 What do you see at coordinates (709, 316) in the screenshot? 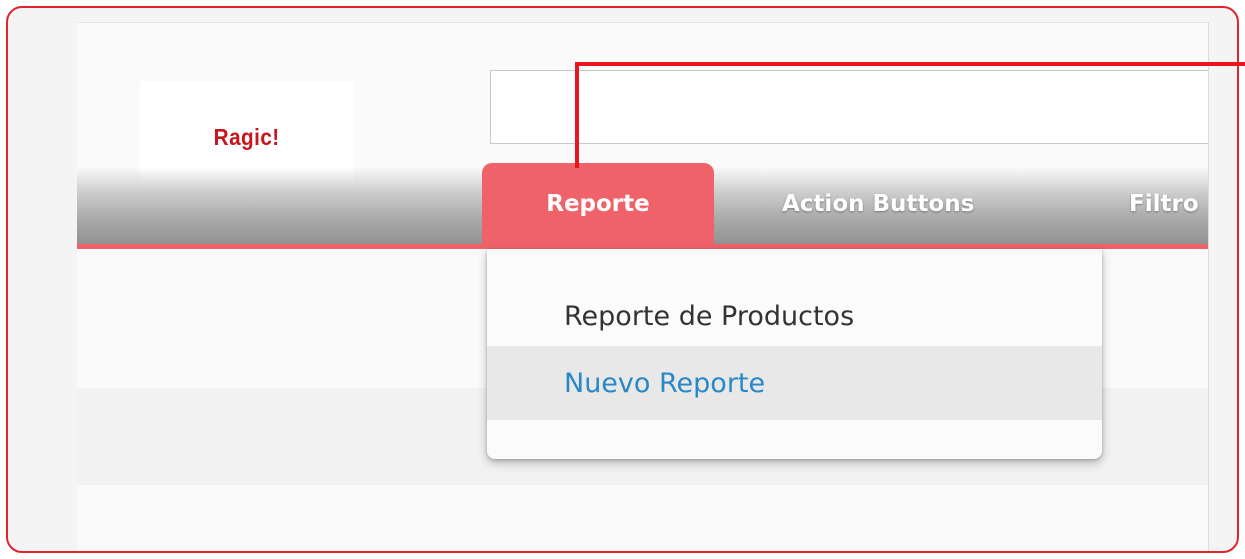
I see `menu-item-label: Reporte de Productos` at bounding box center [709, 316].